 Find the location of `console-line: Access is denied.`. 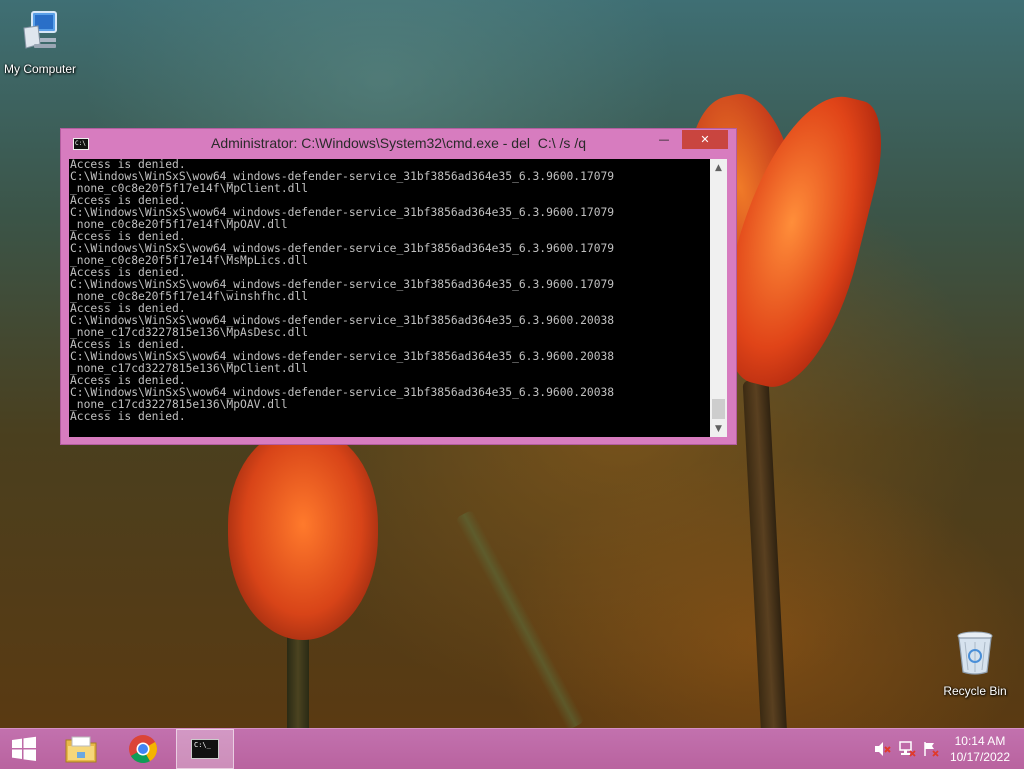

console-line: Access is denied. is located at coordinates (128, 416).